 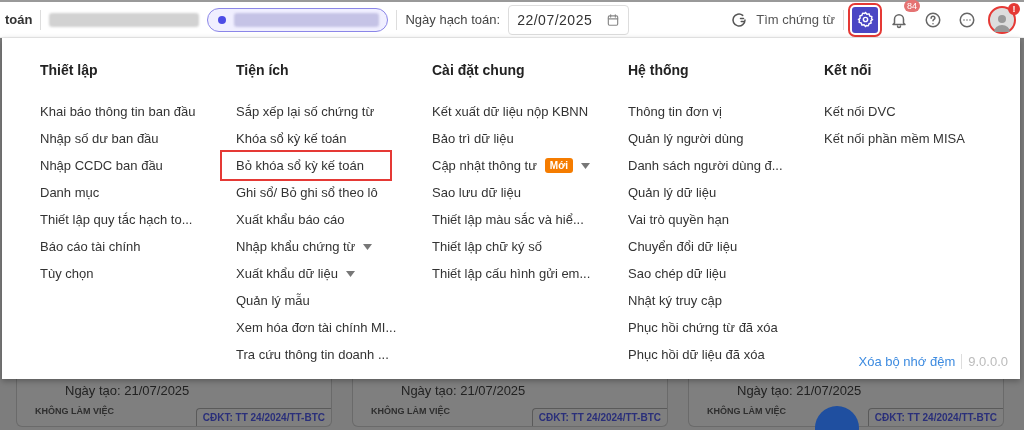 What do you see at coordinates (511, 165) in the screenshot?
I see `menu-item: Cập nhật thông tư Mới` at bounding box center [511, 165].